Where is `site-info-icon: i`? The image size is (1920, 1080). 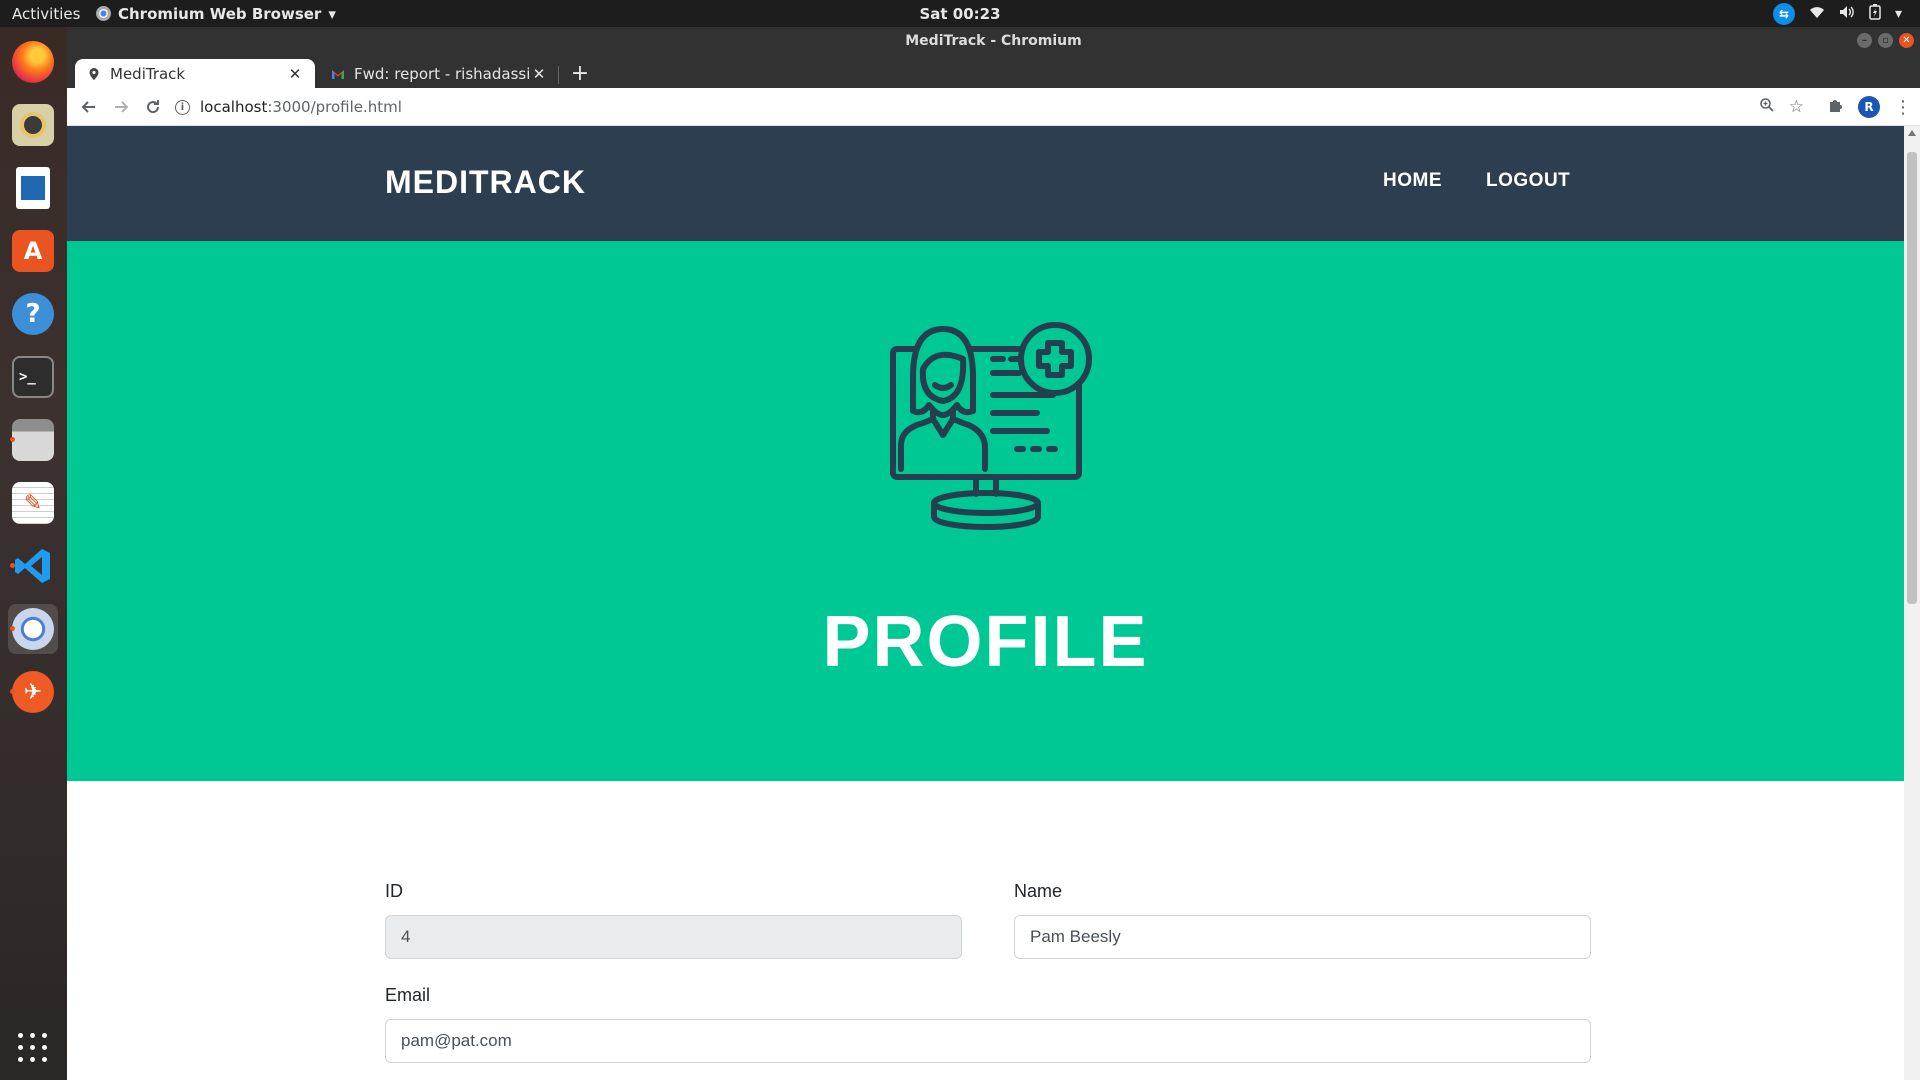
site-info-icon: i is located at coordinates (182, 107).